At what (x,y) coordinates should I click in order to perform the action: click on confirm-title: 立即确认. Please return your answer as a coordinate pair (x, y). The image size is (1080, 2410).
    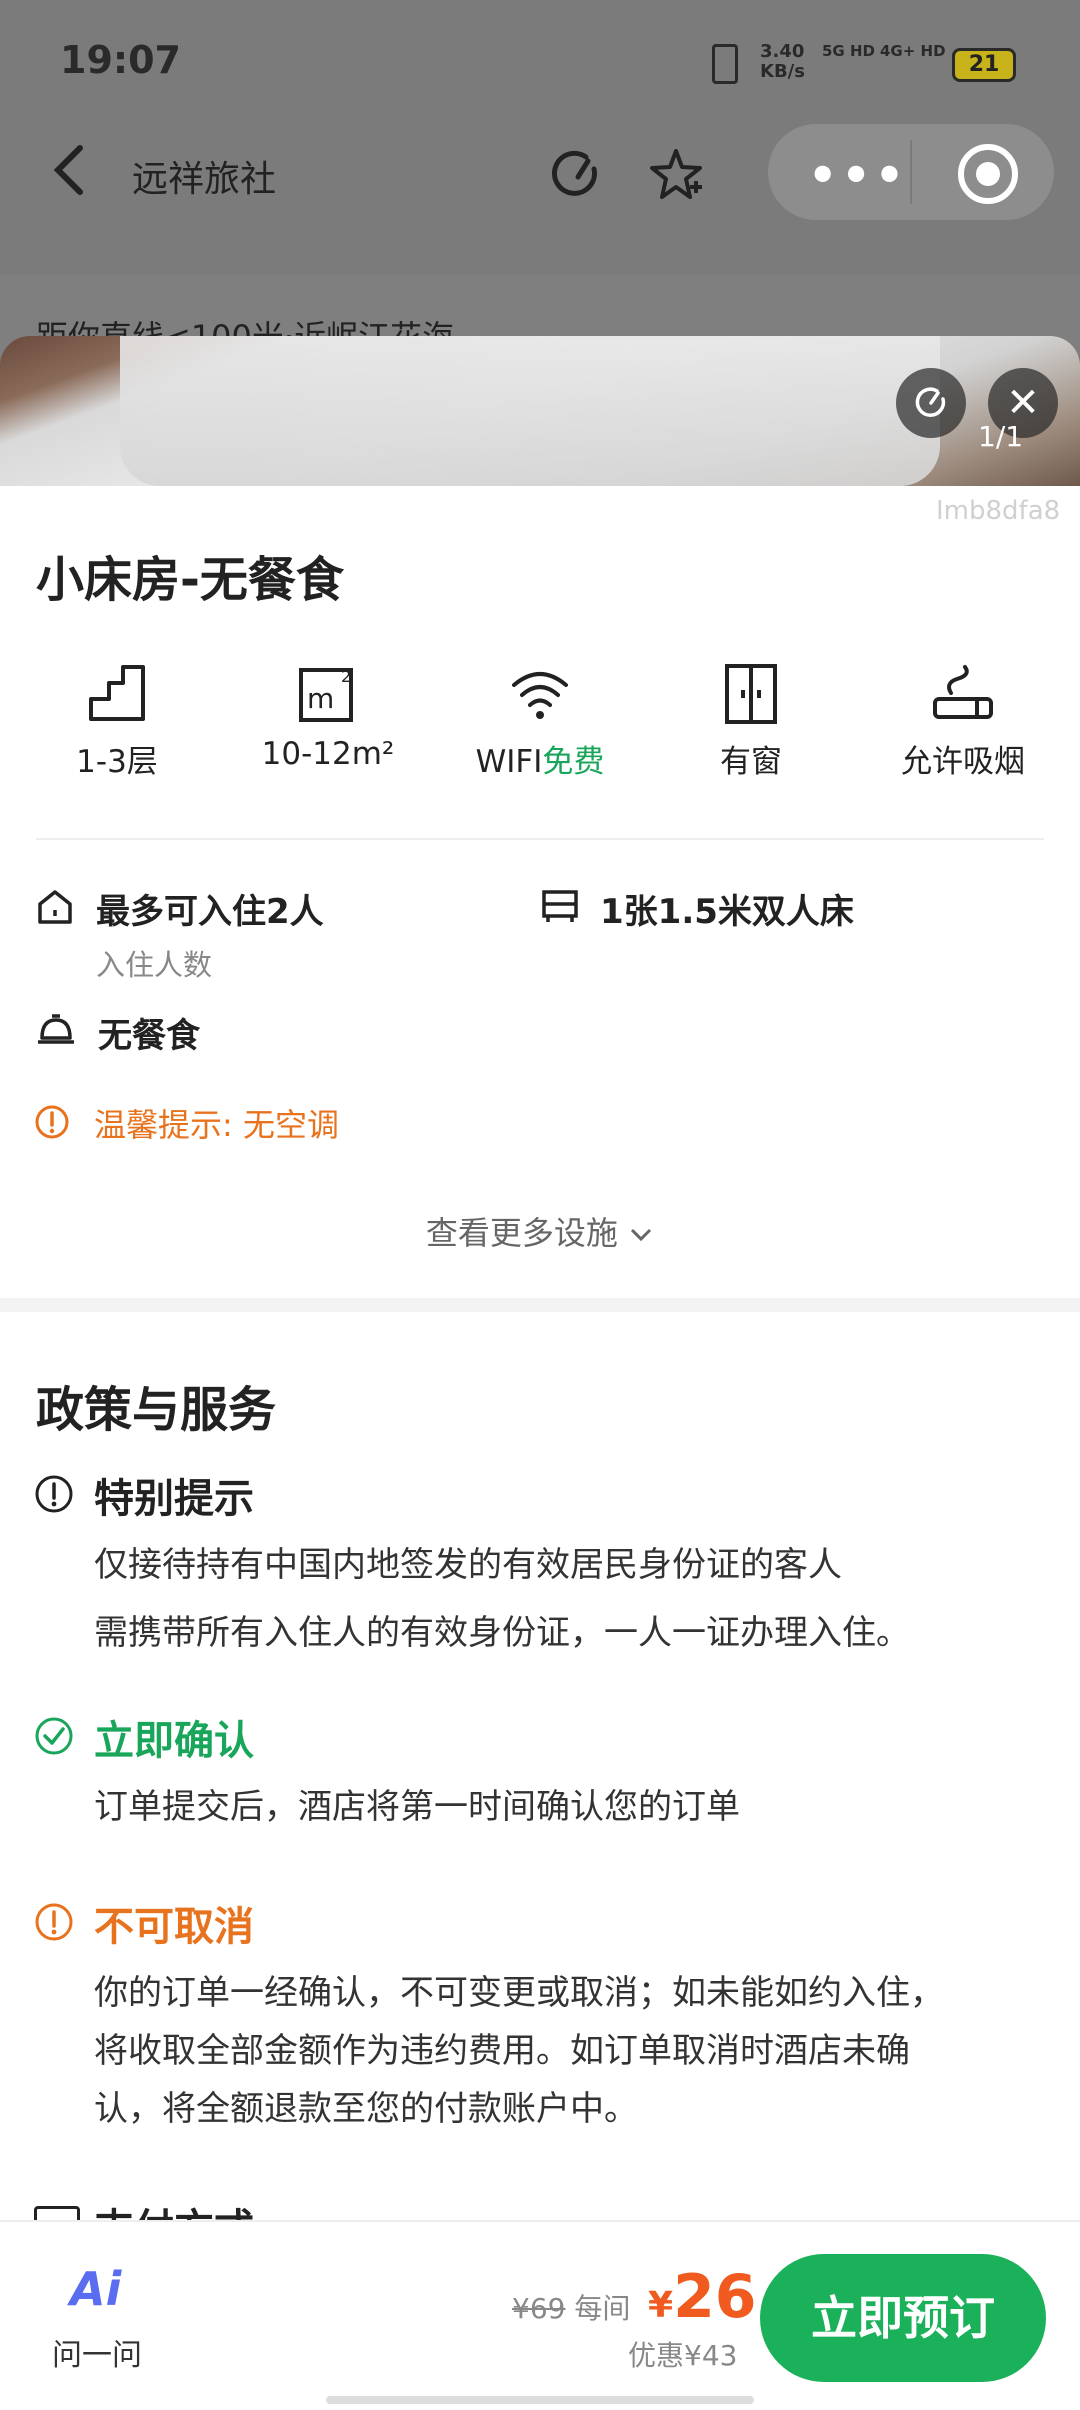
    Looking at the image, I should click on (174, 1741).